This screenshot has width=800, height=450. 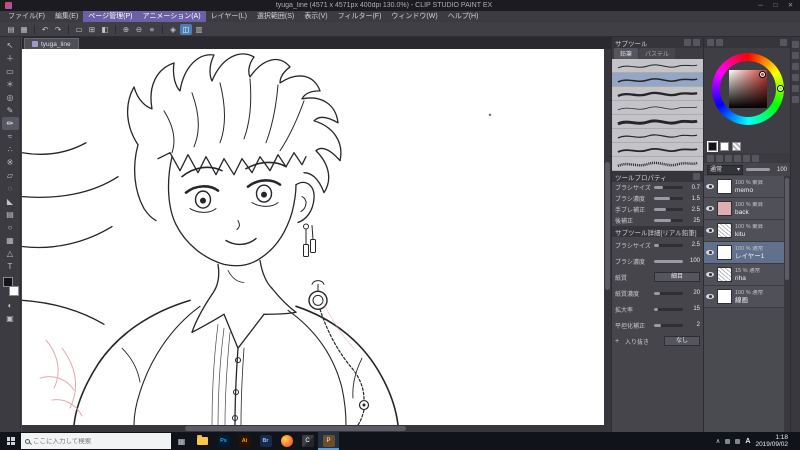 What do you see at coordinates (275, 16) in the screenshot?
I see `menu-selection: 選択範囲(S)` at bounding box center [275, 16].